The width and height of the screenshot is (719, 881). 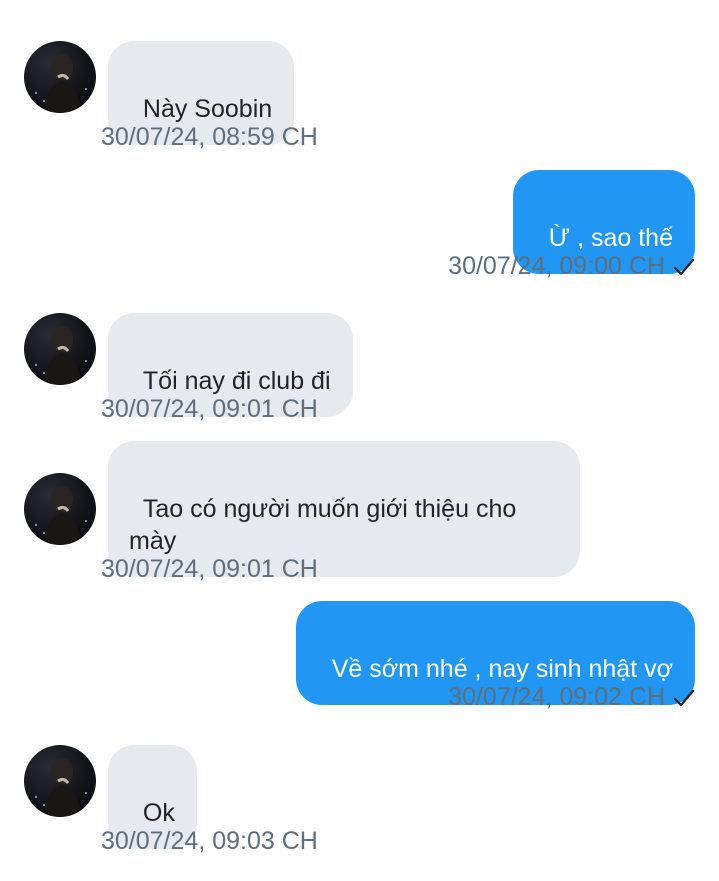 What do you see at coordinates (323, 525) in the screenshot?
I see `message-text: Tao có người muốn giới thiệu cho mày` at bounding box center [323, 525].